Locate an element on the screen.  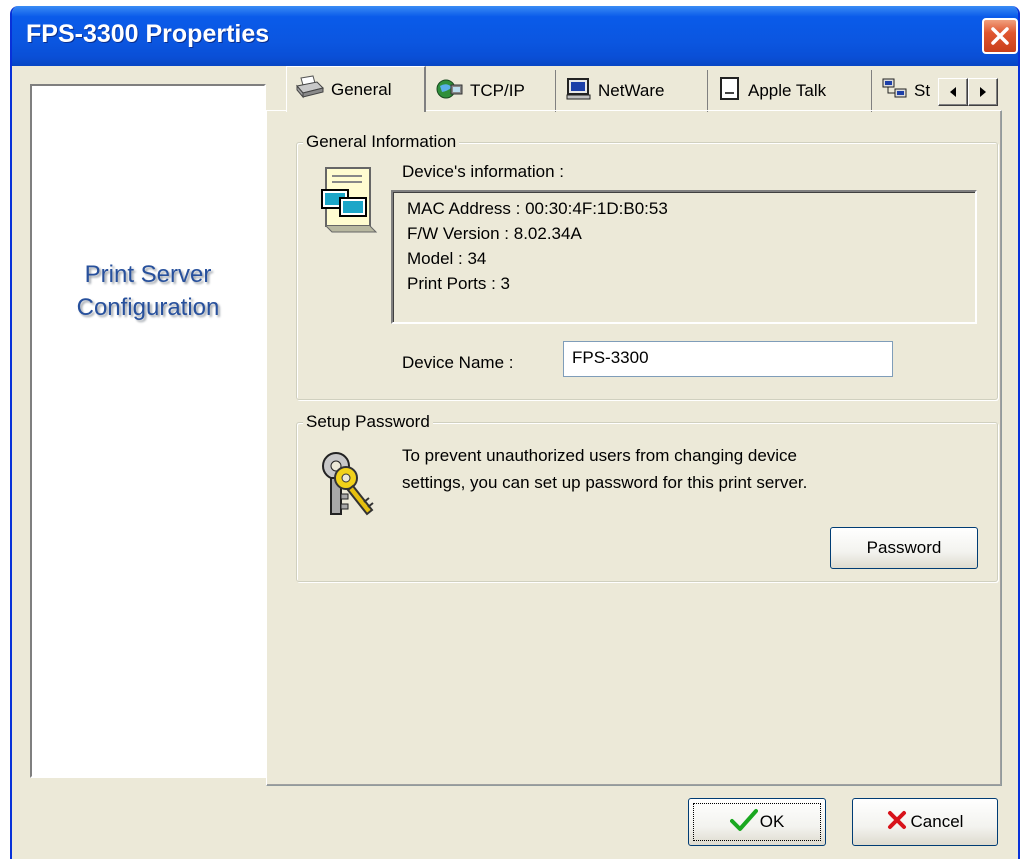
general-information-legend: General Information is located at coordinates (381, 142).